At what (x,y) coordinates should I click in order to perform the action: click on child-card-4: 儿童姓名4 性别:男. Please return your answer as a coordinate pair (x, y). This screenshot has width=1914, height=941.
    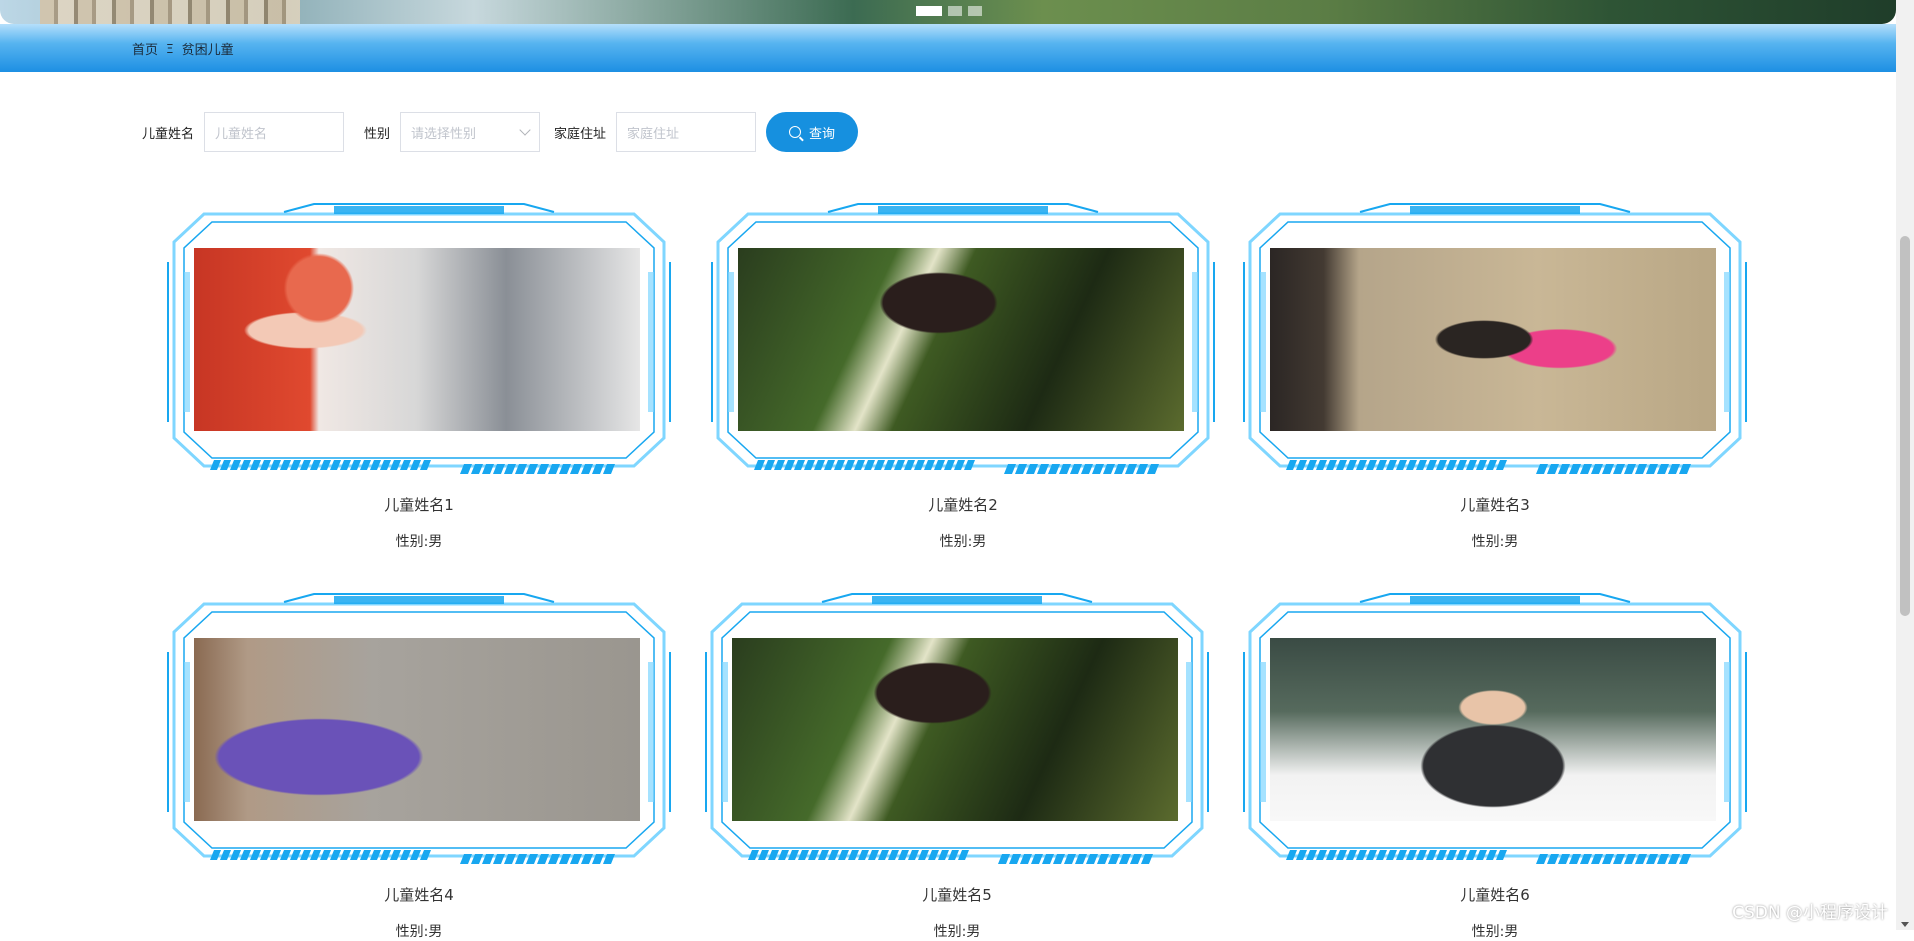
    Looking at the image, I should click on (419, 766).